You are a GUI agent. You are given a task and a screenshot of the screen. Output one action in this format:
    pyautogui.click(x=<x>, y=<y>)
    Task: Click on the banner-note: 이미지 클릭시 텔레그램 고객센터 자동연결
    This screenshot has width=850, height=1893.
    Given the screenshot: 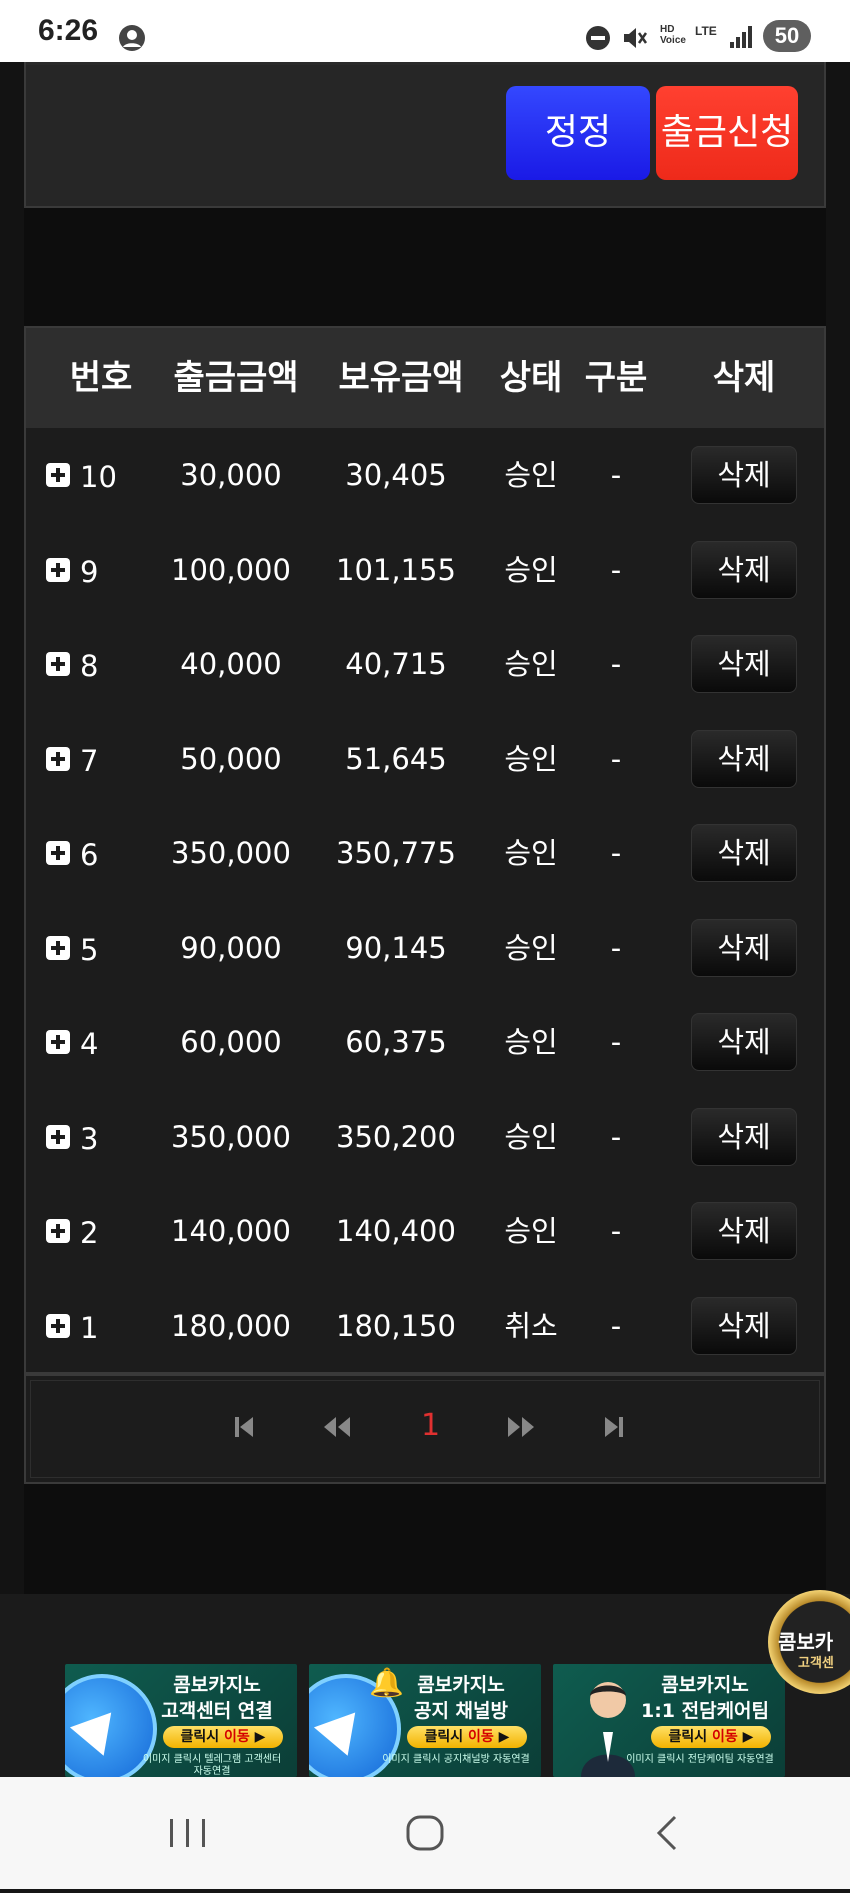 What is the action you would take?
    pyautogui.click(x=212, y=1765)
    